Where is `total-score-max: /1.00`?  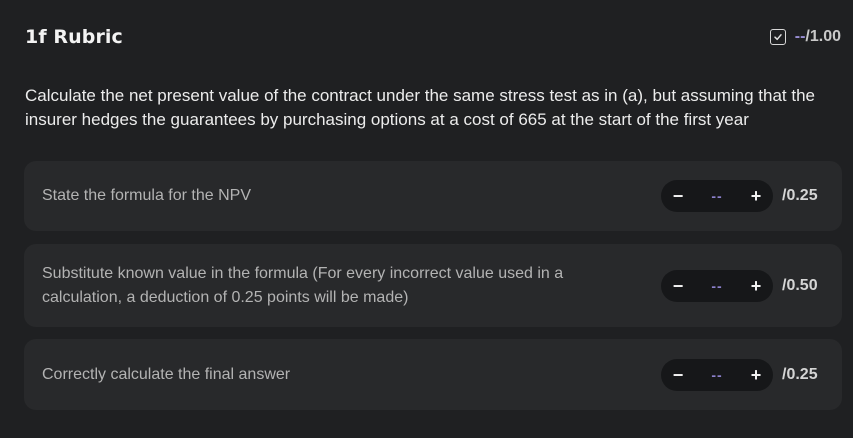 total-score-max: /1.00 is located at coordinates (823, 36).